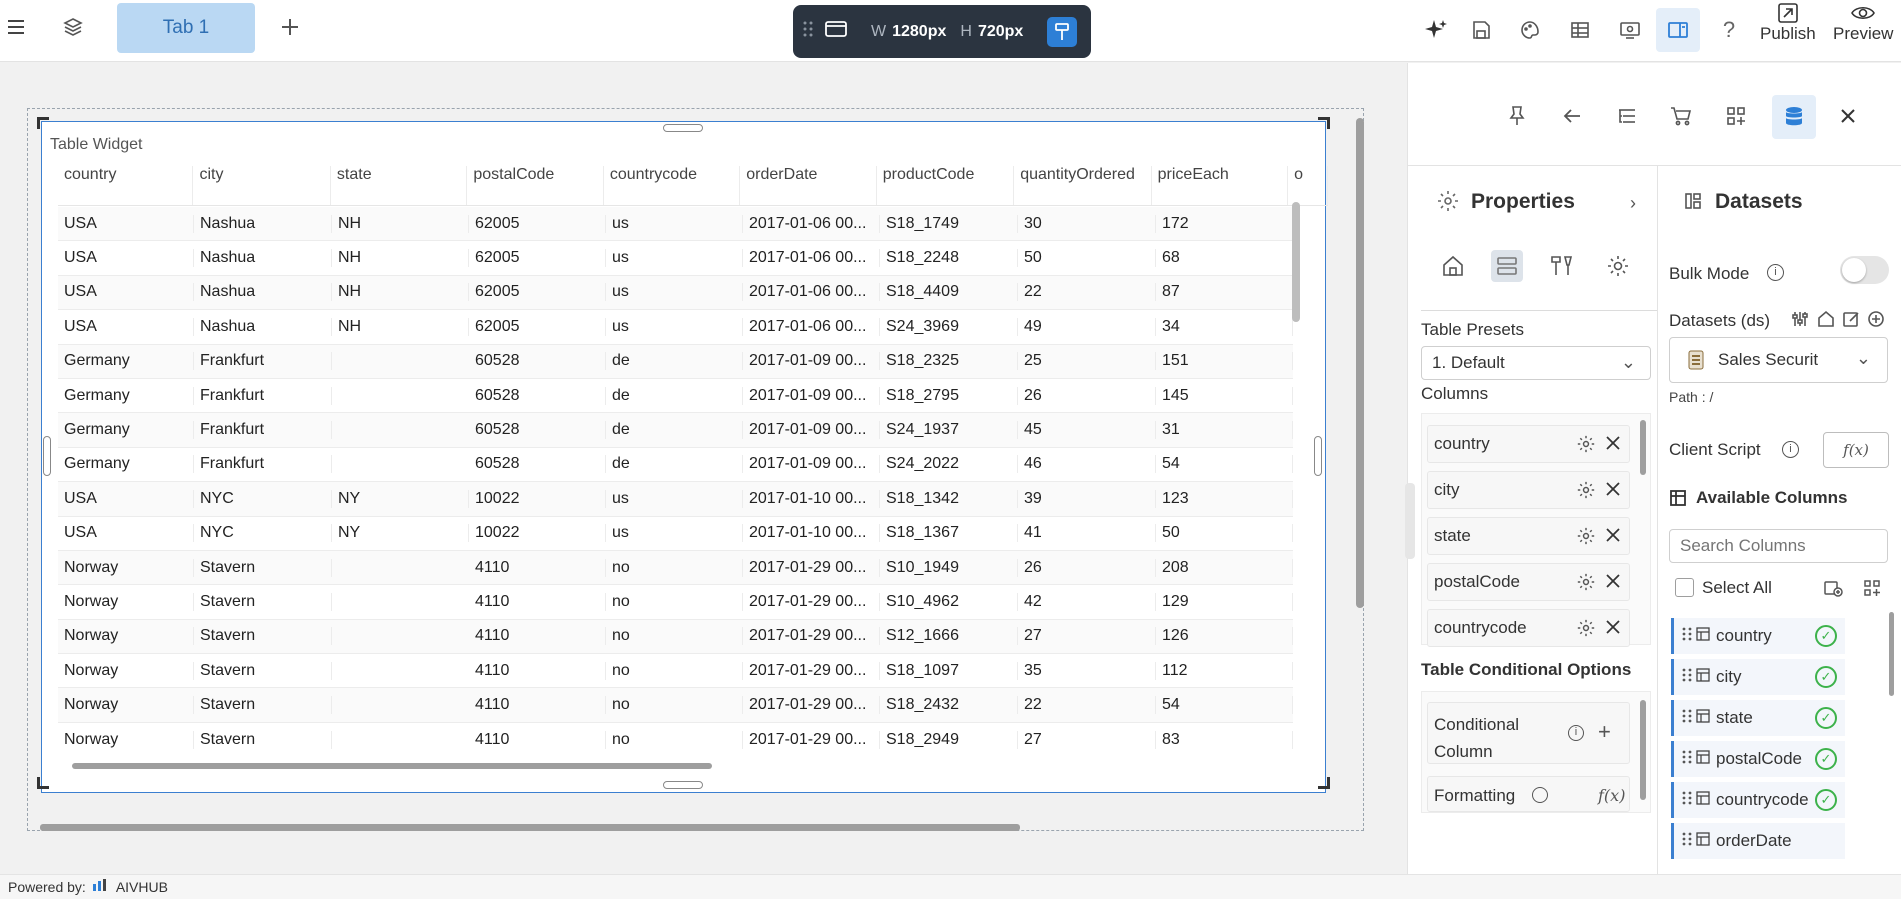 This screenshot has width=1901, height=899. What do you see at coordinates (683, 128) in the screenshot?
I see `resize-handle-top` at bounding box center [683, 128].